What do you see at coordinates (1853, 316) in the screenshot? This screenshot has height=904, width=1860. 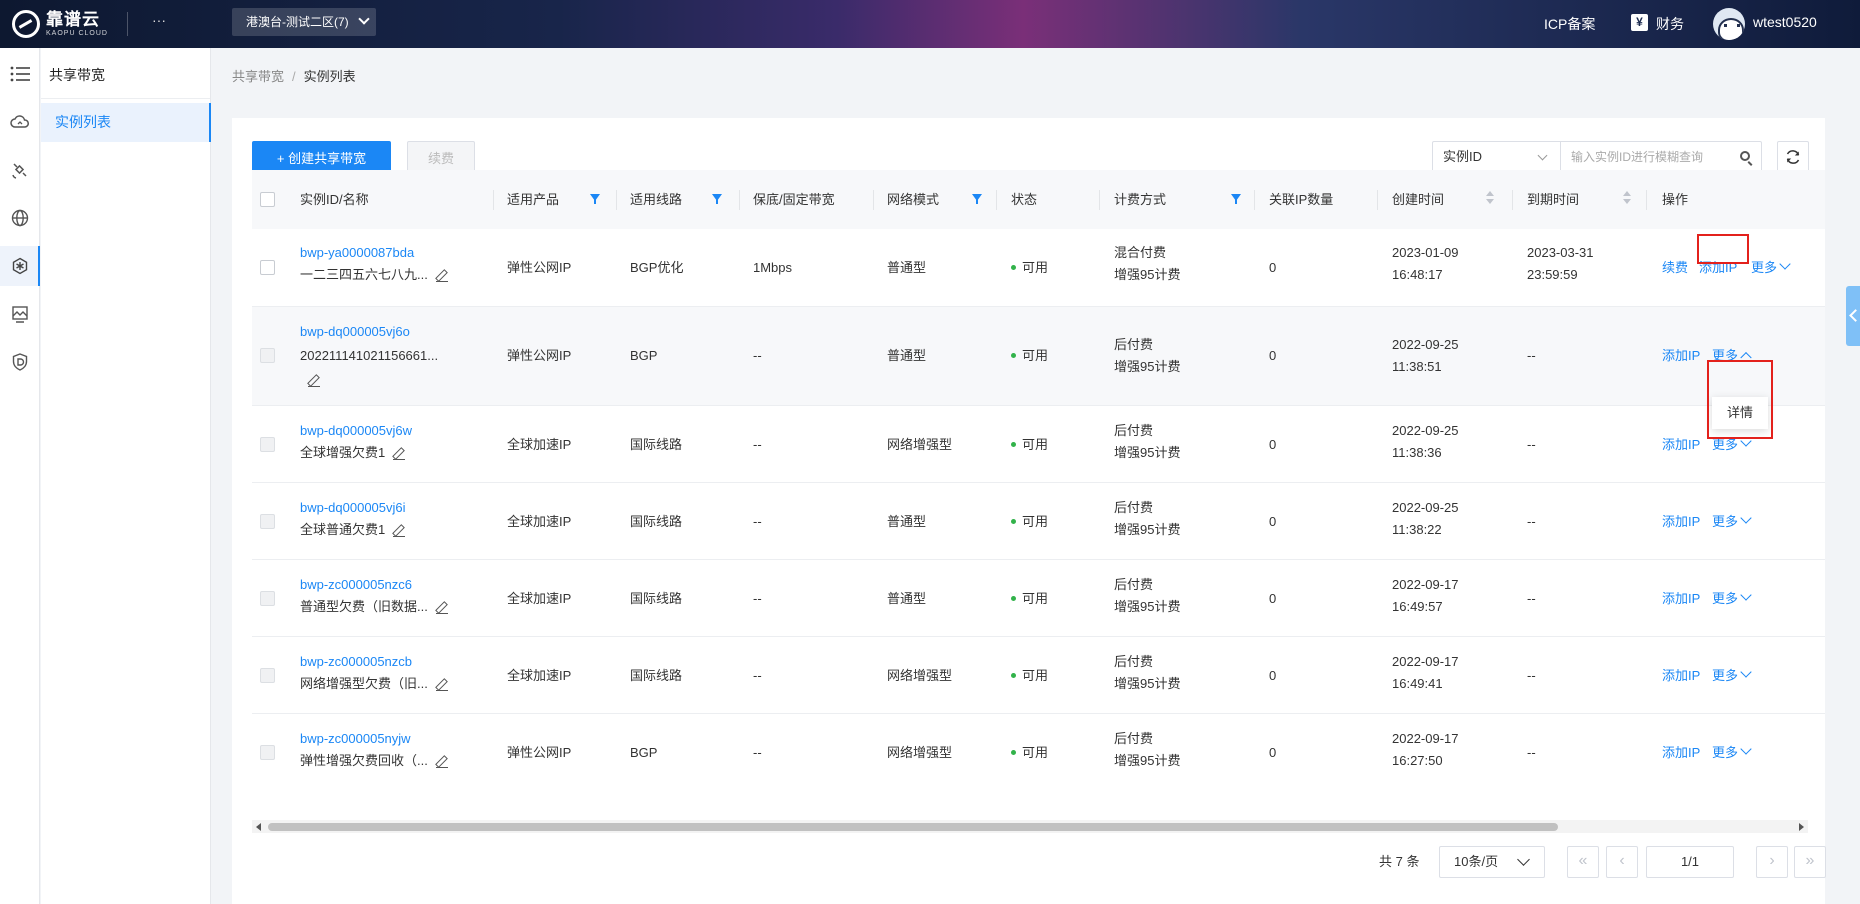 I see `side-panel-toggle` at bounding box center [1853, 316].